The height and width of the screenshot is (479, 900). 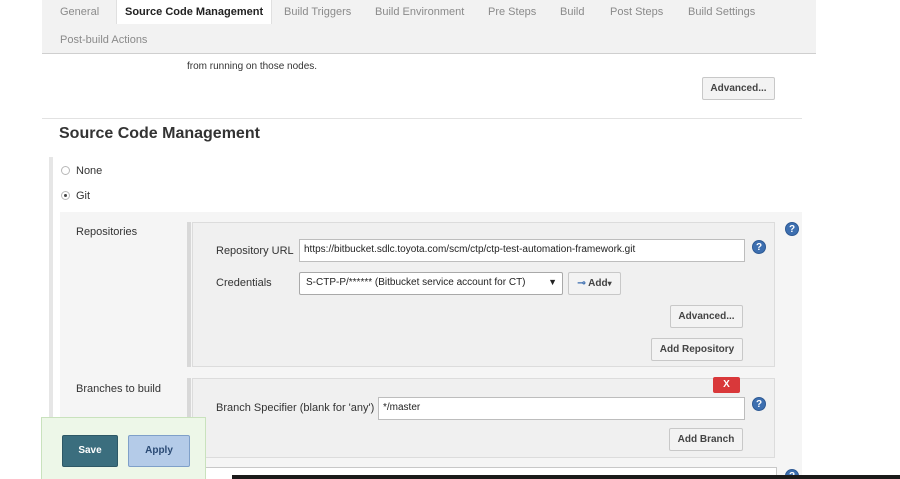 I want to click on tab-post-build-actions: Post-build Actions, so click(x=103, y=40).